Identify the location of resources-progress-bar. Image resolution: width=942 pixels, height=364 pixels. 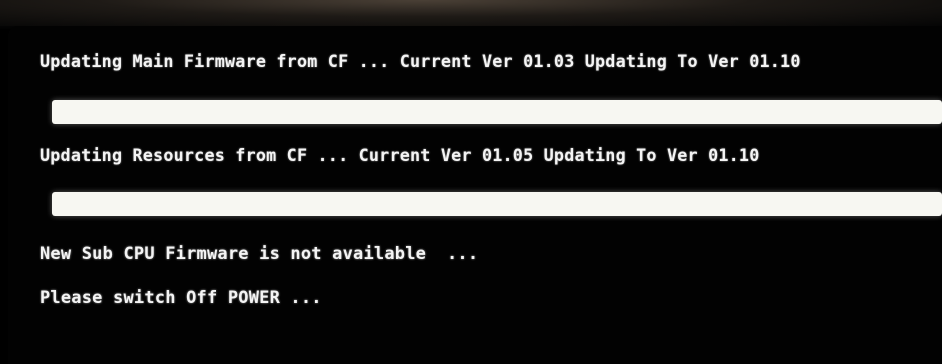
(497, 204).